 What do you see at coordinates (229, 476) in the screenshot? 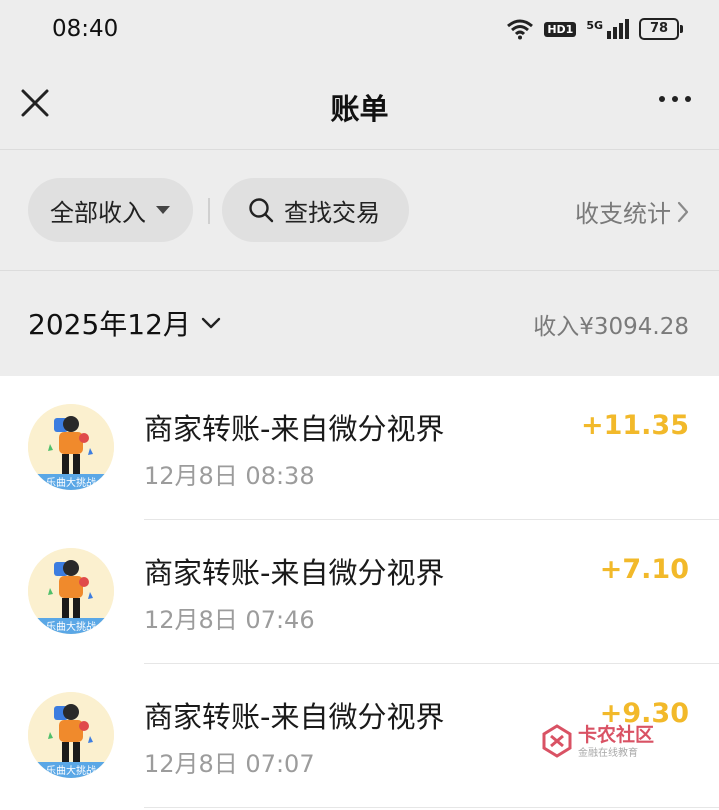
I see `transaction-time: 12月8日 08:38` at bounding box center [229, 476].